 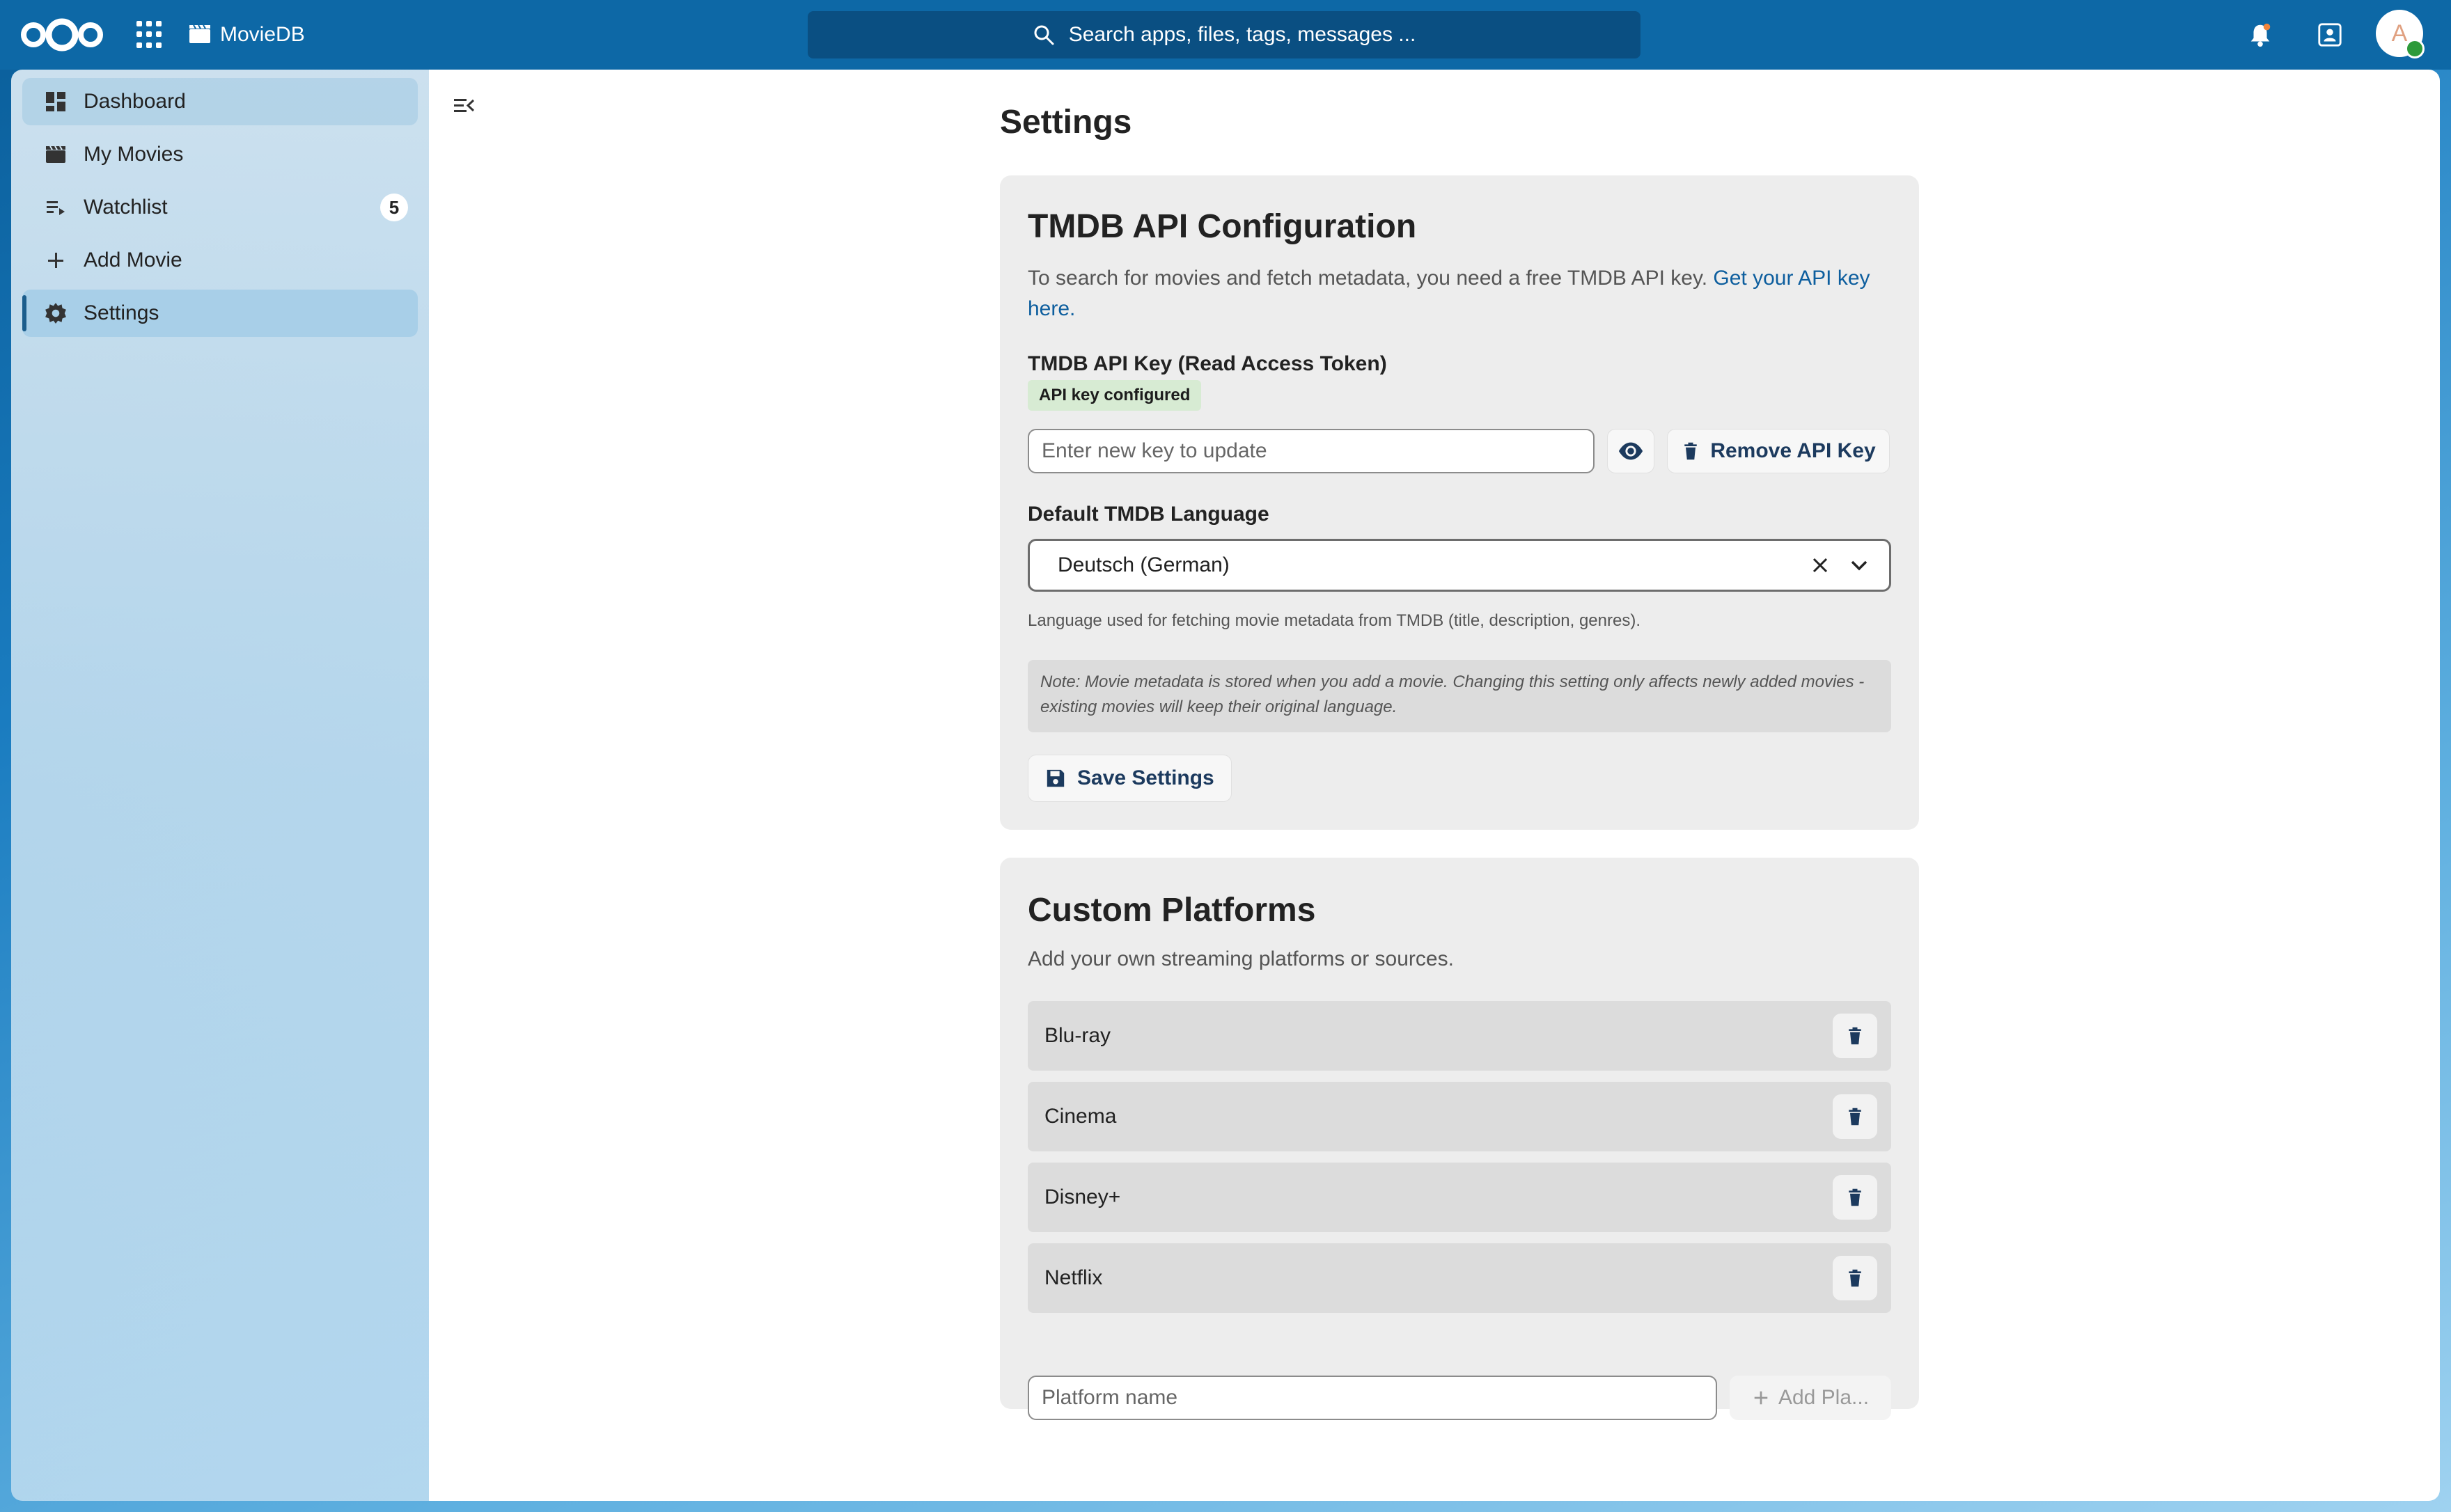 I want to click on bell-icon, so click(x=2260, y=35).